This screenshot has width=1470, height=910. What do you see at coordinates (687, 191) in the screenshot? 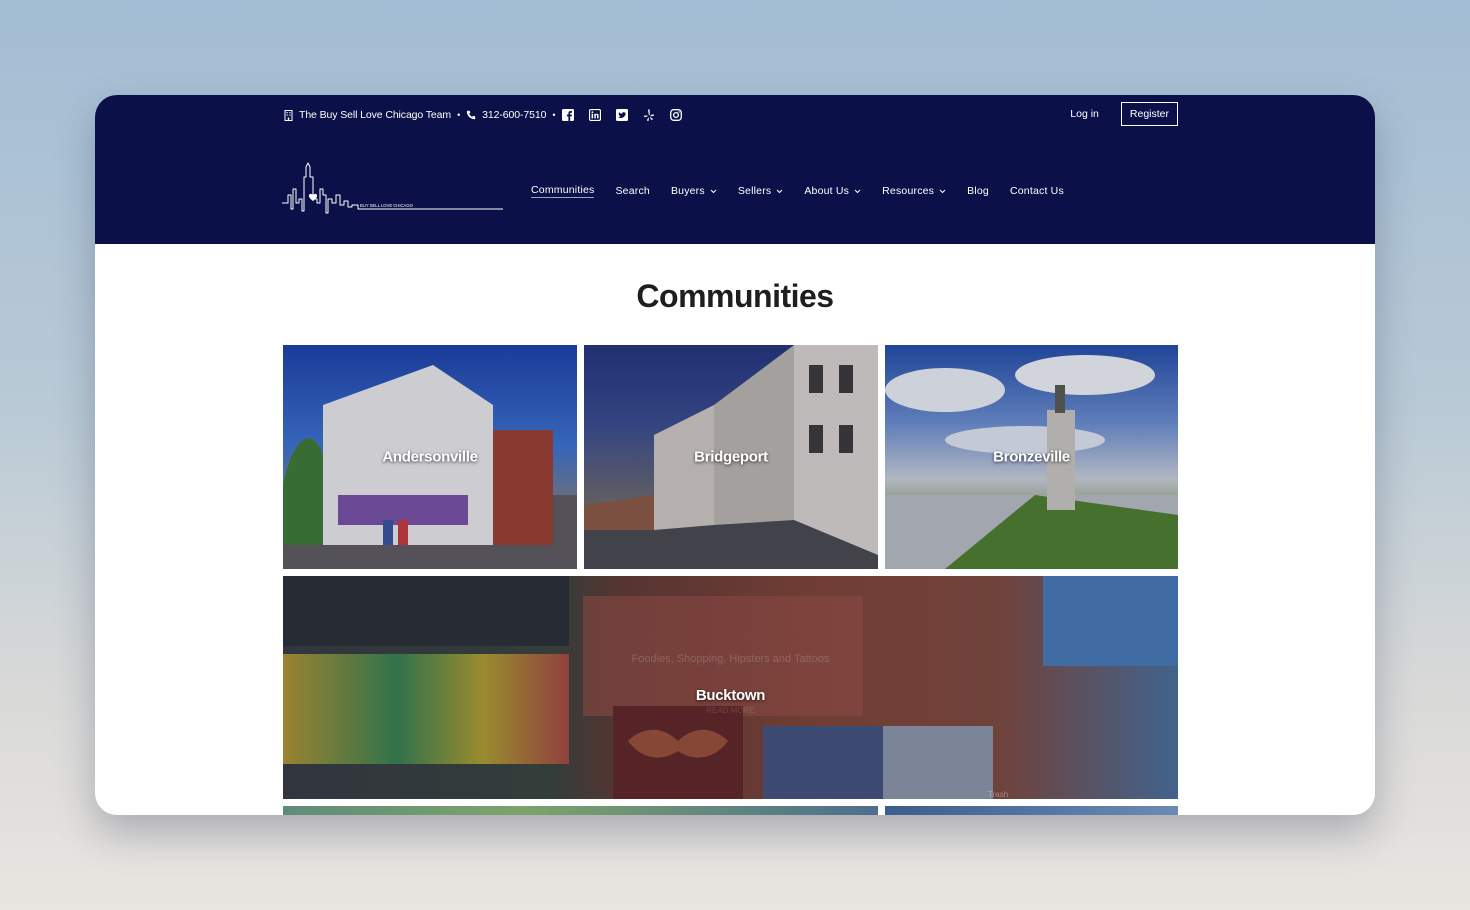
I see `nav-buyers-label: Buyers` at bounding box center [687, 191].